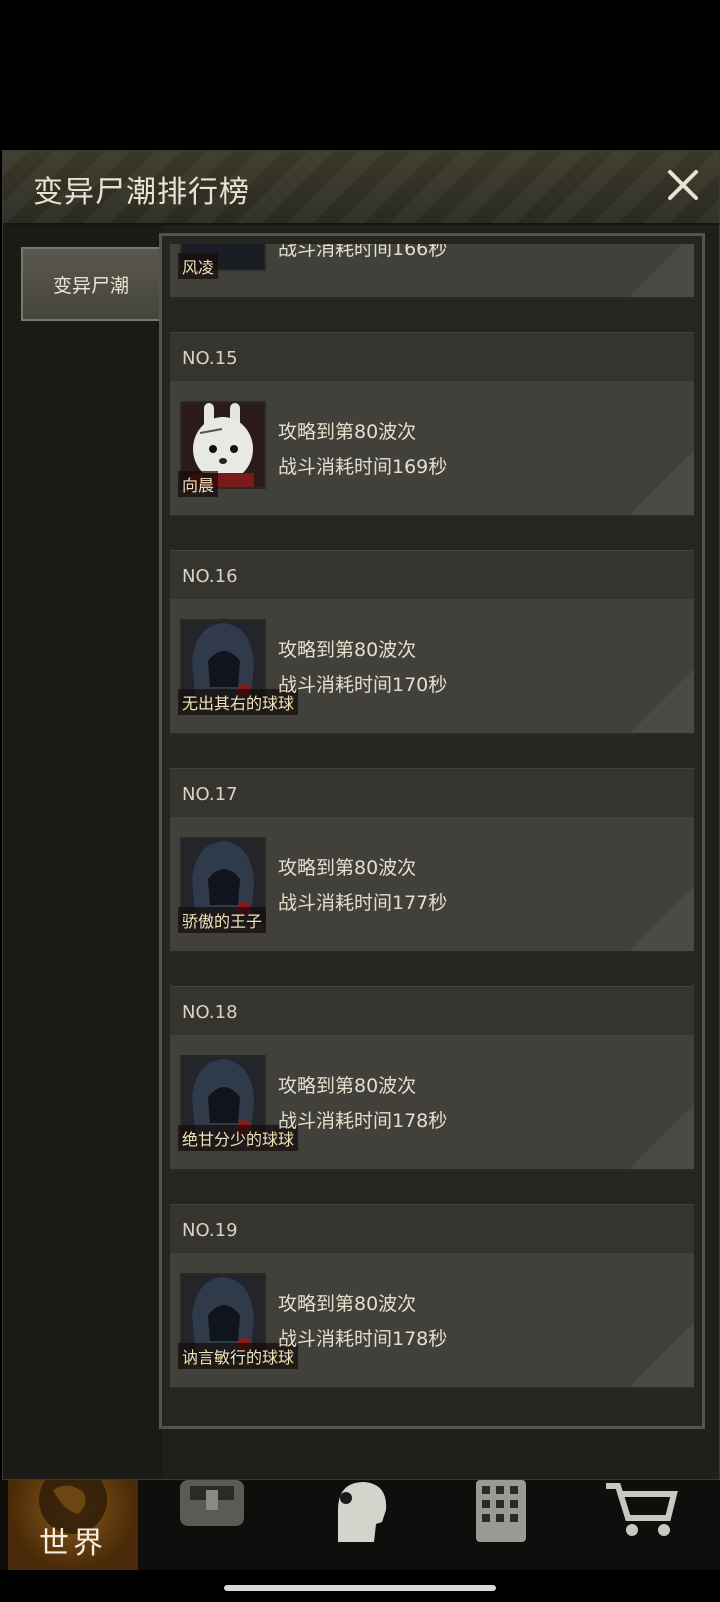 Image resolution: width=720 pixels, height=1602 pixels. What do you see at coordinates (432, 792) in the screenshot?
I see `rank-label: NO.17` at bounding box center [432, 792].